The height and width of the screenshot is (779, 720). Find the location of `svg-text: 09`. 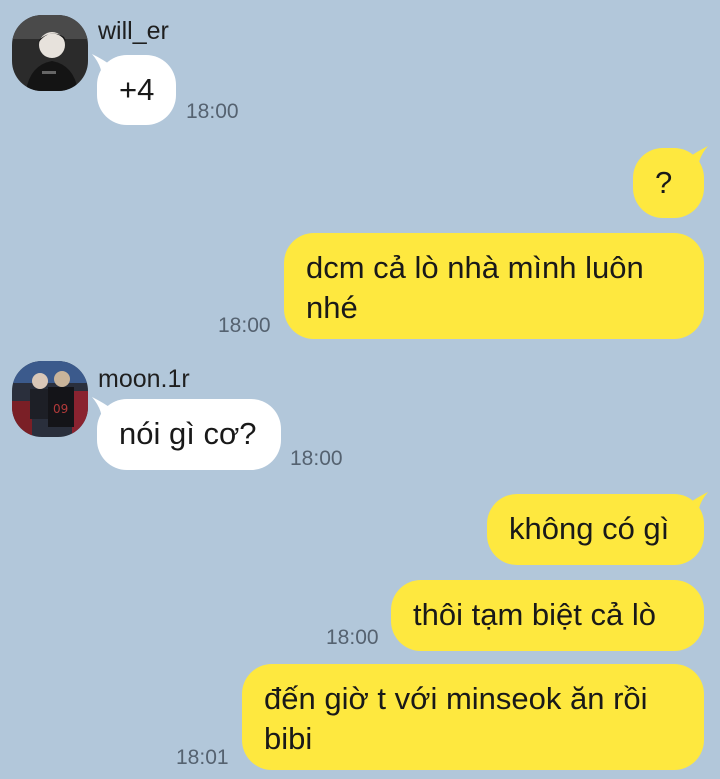

svg-text: 09 is located at coordinates (60, 409).